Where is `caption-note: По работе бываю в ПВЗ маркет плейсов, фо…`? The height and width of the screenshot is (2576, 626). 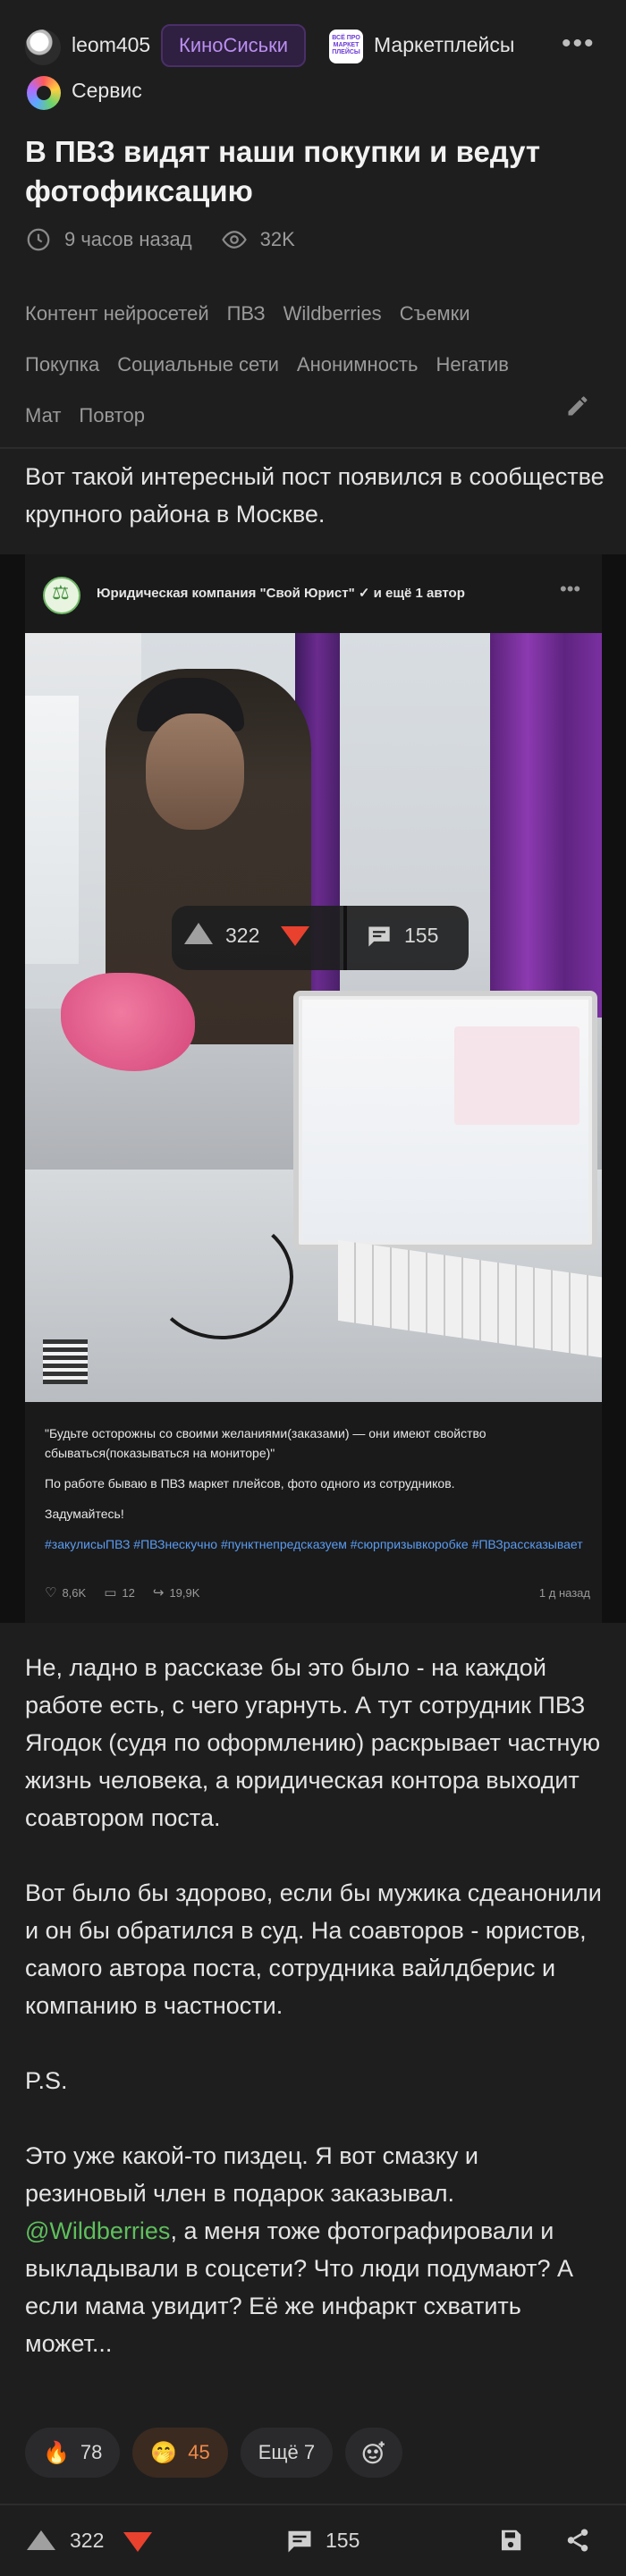 caption-note: По работе бываю в ПВЗ маркет плейсов, фо… is located at coordinates (250, 1483).